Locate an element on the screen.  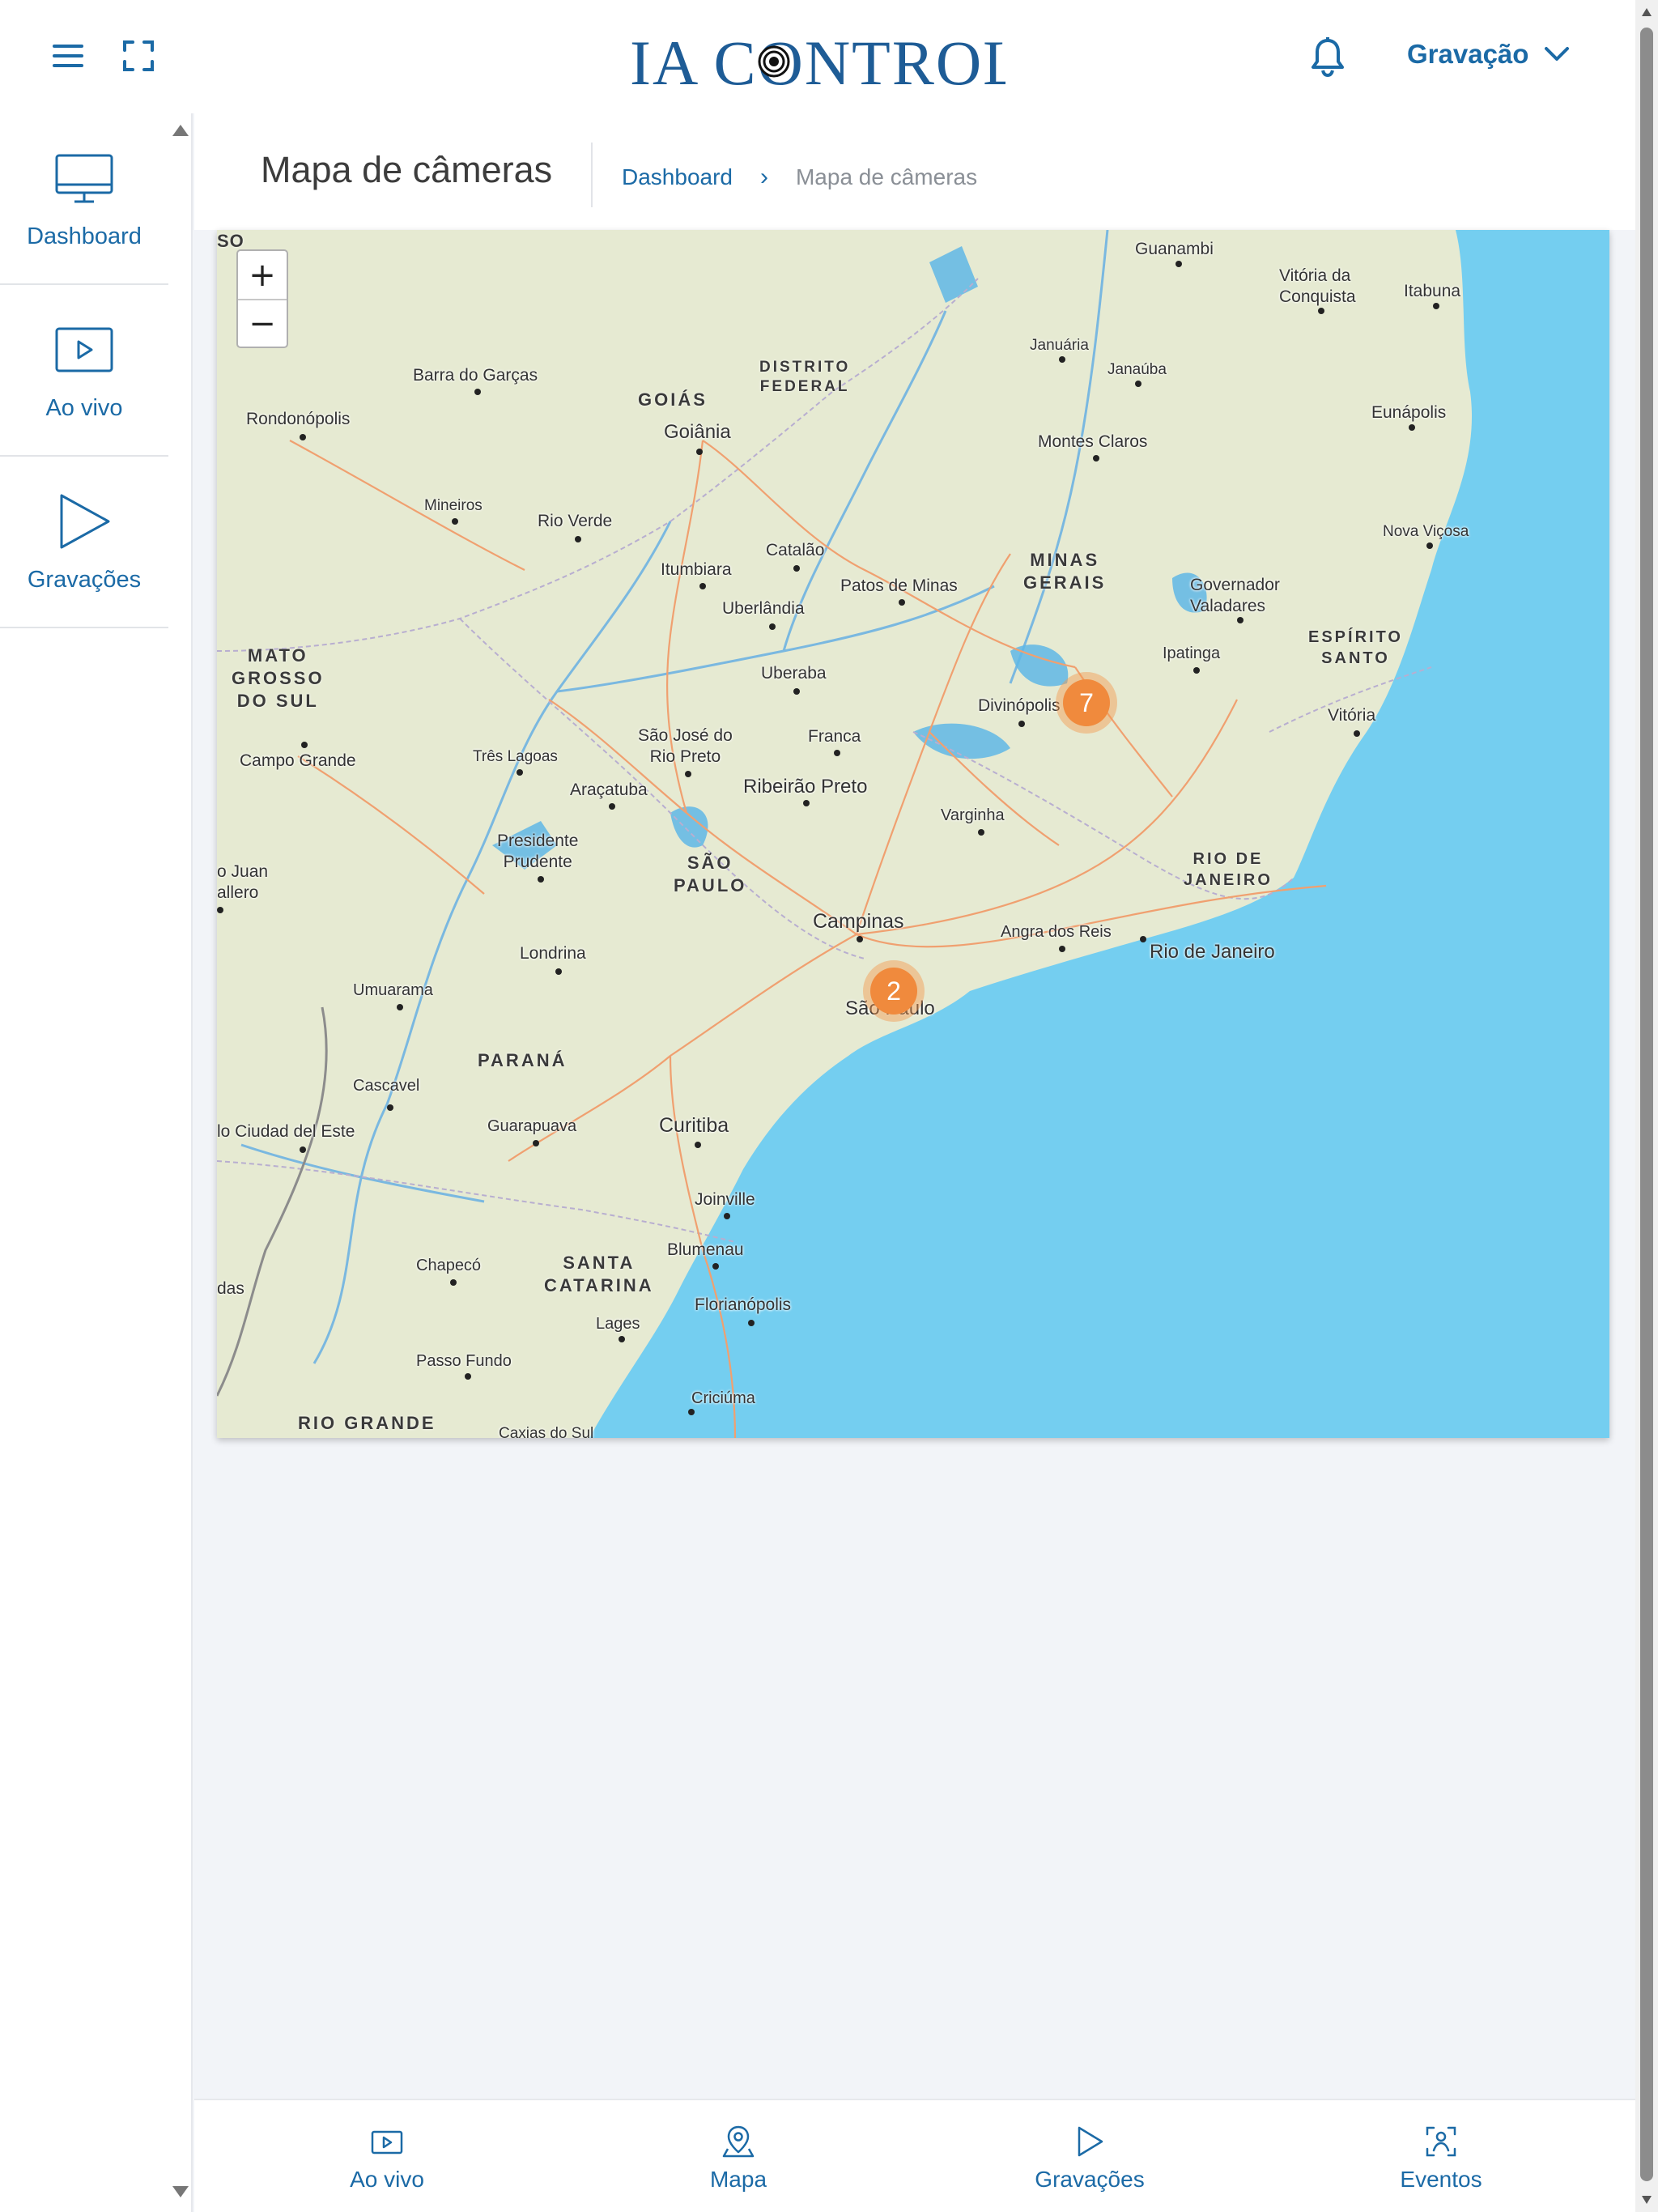
bottom-nav-ao-vivo: Ao vivo is located at coordinates (387, 2159).